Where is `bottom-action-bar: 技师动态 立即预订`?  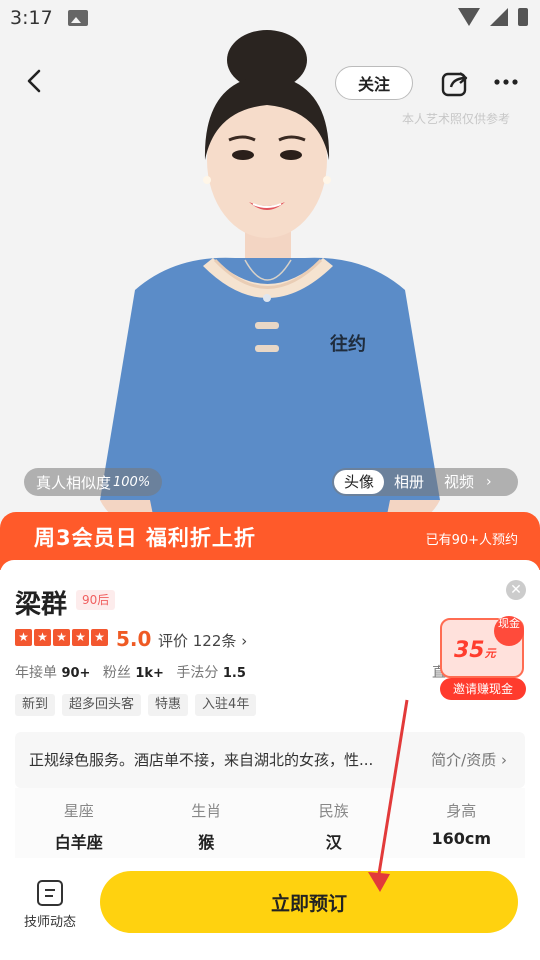 bottom-action-bar: 技师动态 立即预订 is located at coordinates (270, 910).